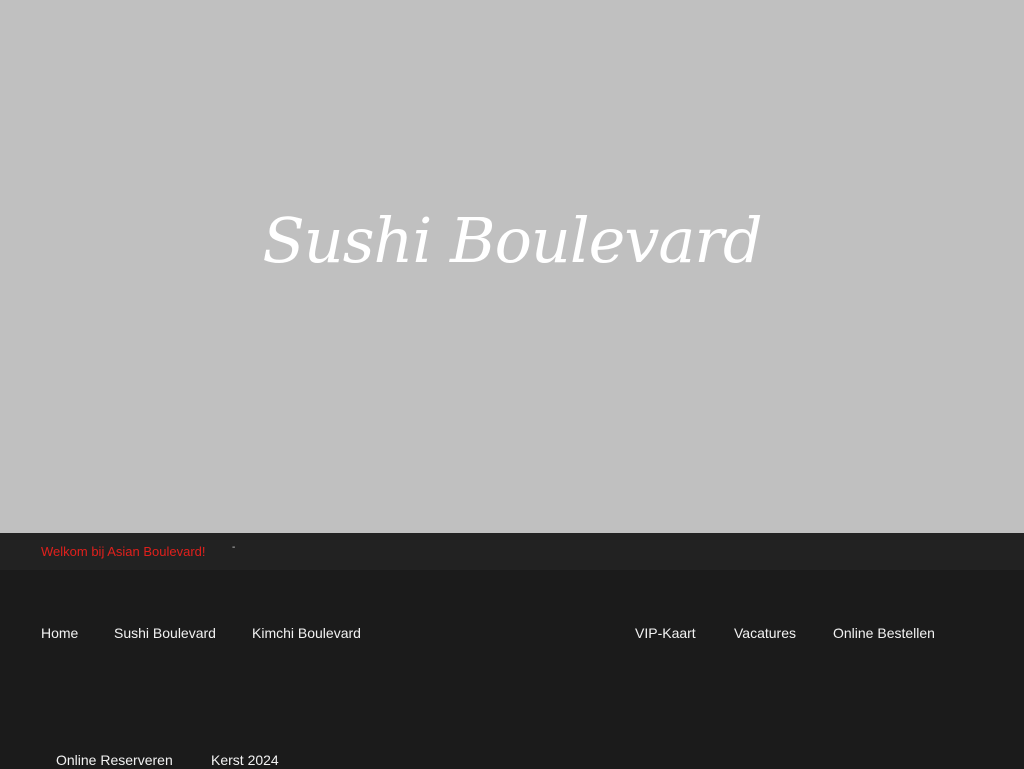  I want to click on hero-title: Sushi Boulevard, so click(512, 240).